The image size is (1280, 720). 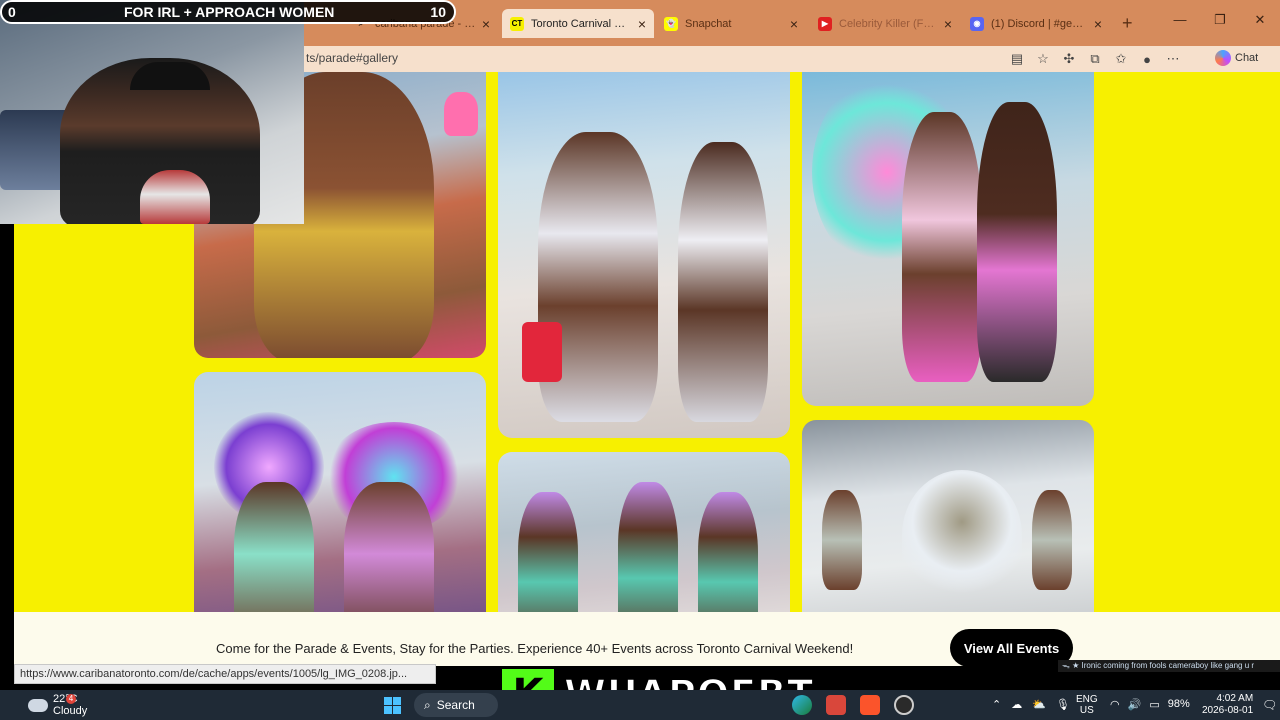 I want to click on tab-label: Celebrity Killer (Full Vid), so click(x=888, y=23).